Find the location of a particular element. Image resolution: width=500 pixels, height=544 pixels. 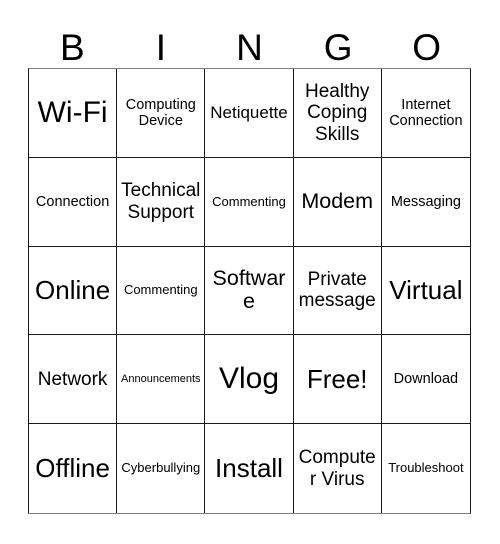

bingo-cell-label: Software is located at coordinates (249, 290).